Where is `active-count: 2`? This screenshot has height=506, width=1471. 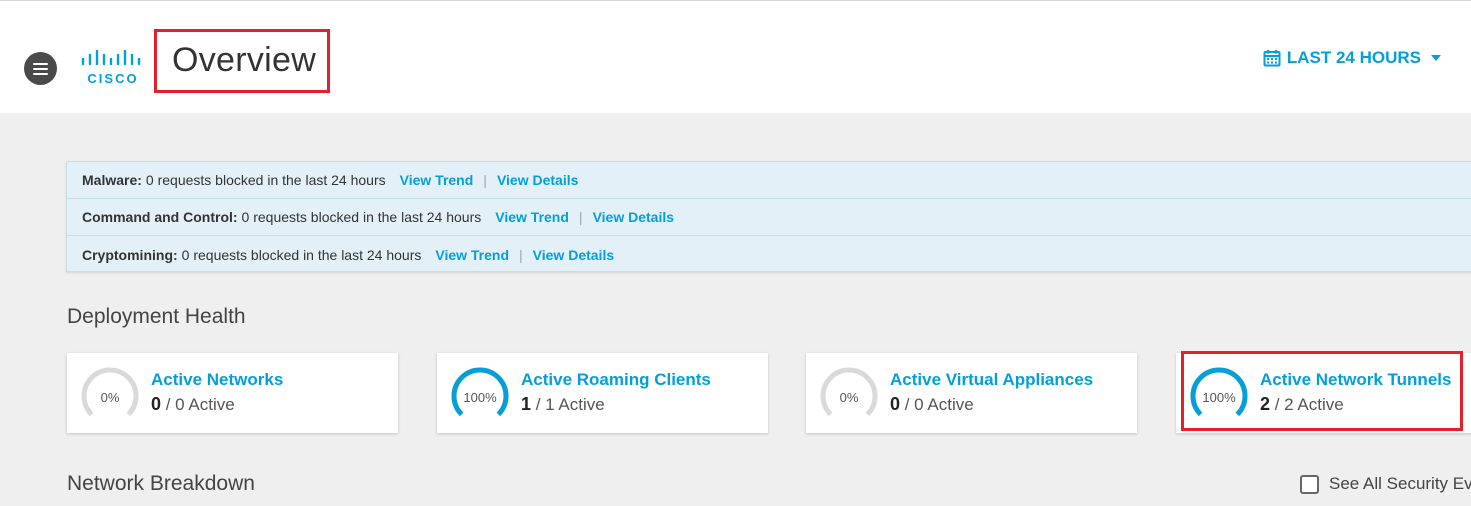
active-count: 2 is located at coordinates (1265, 404).